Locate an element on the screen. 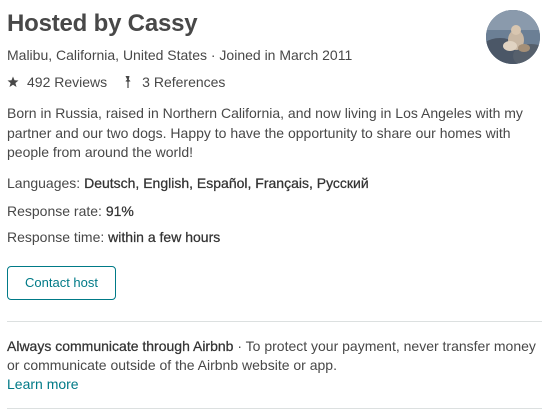 This screenshot has height=414, width=556. references-stat: 3 References is located at coordinates (173, 82).